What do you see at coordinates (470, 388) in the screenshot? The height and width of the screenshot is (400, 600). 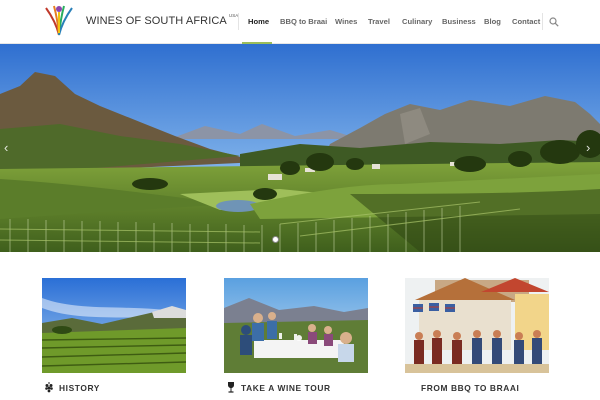 I see `bbq-to-braai-card-title: FROM BBQ TO BRAAI` at bounding box center [470, 388].